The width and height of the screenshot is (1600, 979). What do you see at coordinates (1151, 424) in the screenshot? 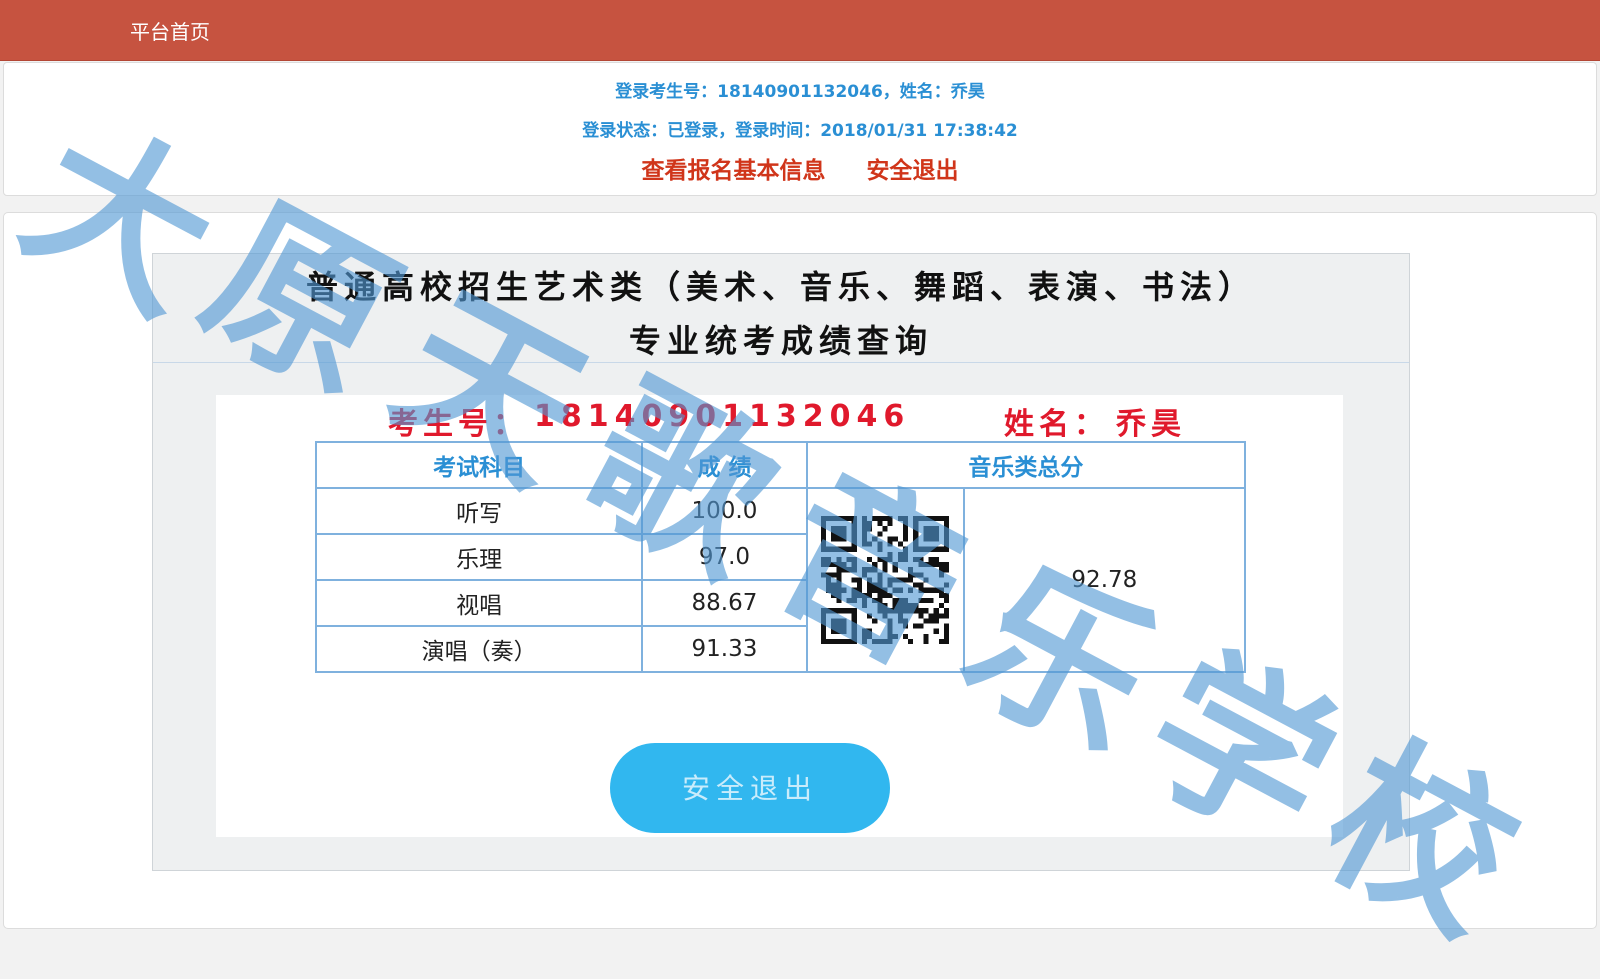
I see `candidate-name-value: 乔昊` at bounding box center [1151, 424].